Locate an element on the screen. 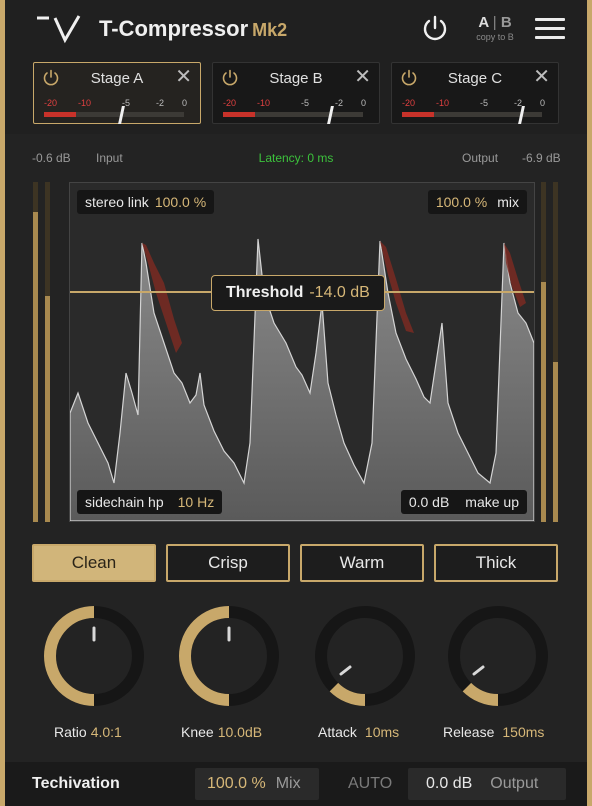 The height and width of the screenshot is (806, 592). knee-value: 10.0dB is located at coordinates (240, 732).